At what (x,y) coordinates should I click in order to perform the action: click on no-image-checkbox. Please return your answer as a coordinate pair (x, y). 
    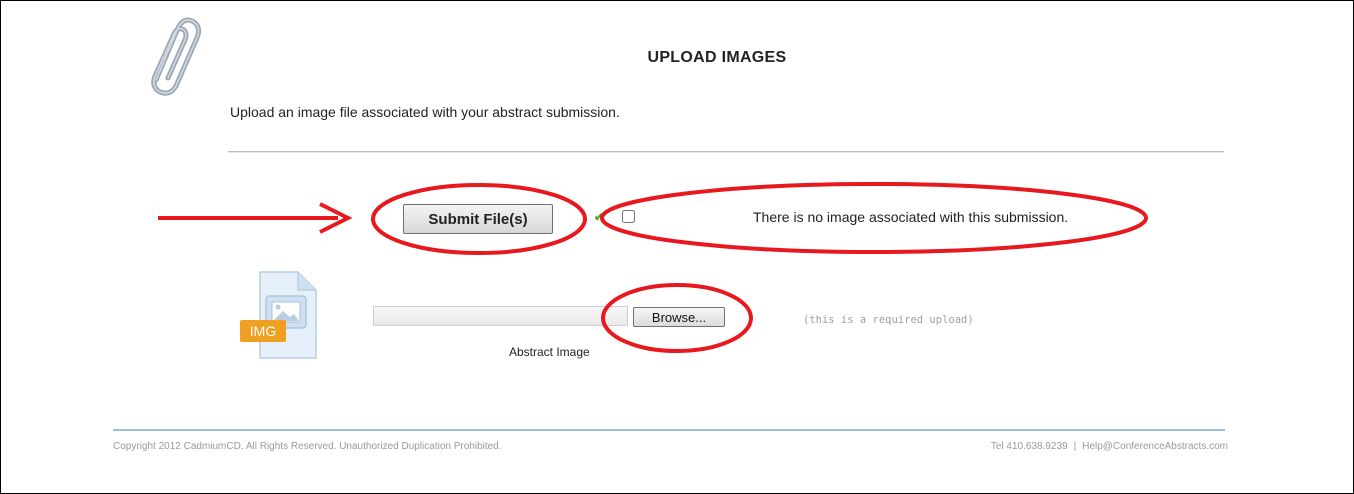
    Looking at the image, I should click on (628, 216).